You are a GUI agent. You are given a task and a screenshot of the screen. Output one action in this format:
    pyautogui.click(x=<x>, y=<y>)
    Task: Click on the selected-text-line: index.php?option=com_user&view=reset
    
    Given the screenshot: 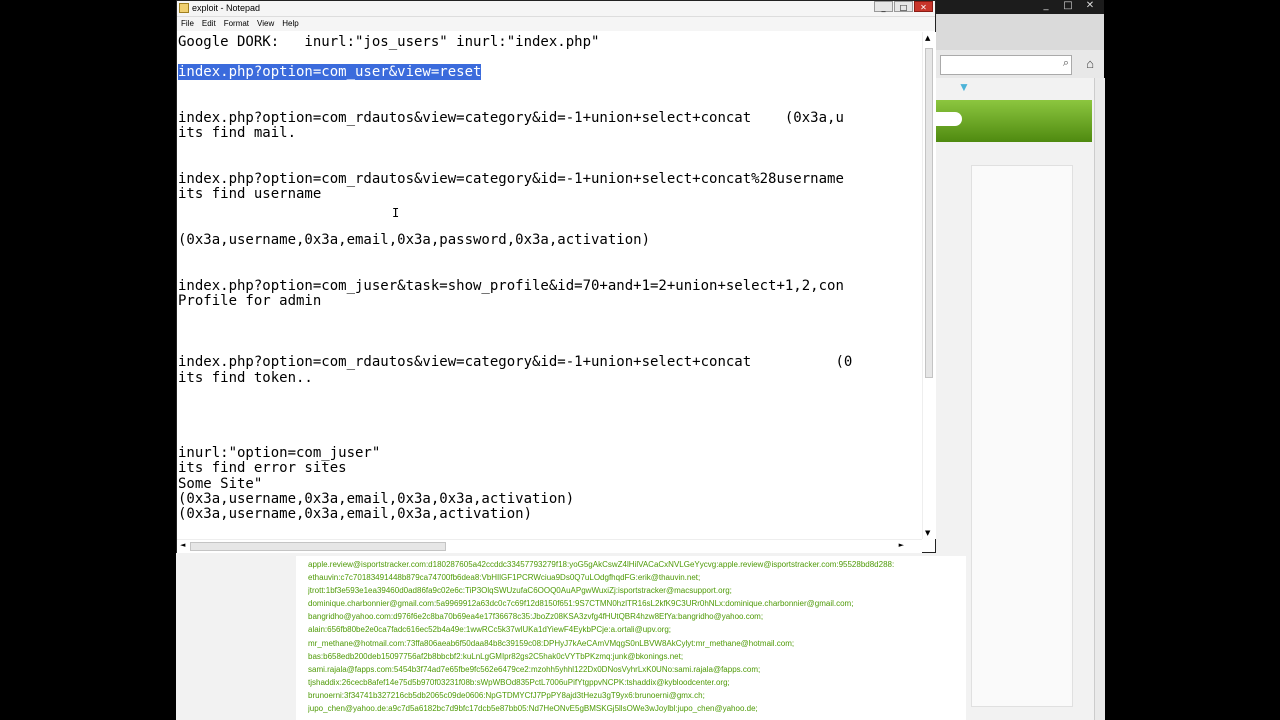 What is the action you would take?
    pyautogui.click(x=330, y=72)
    